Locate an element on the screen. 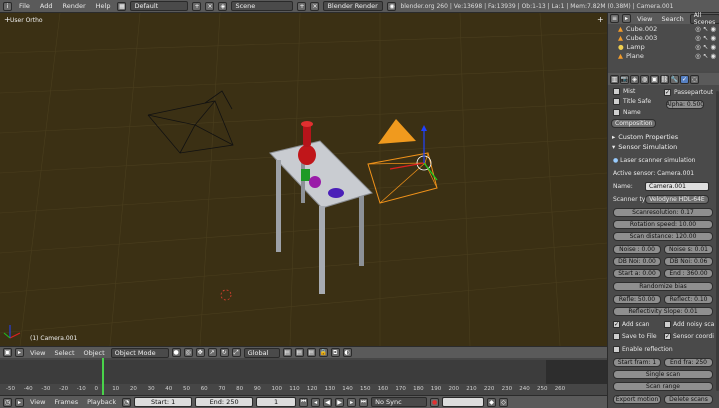  menu-object: Object is located at coordinates (94, 353).